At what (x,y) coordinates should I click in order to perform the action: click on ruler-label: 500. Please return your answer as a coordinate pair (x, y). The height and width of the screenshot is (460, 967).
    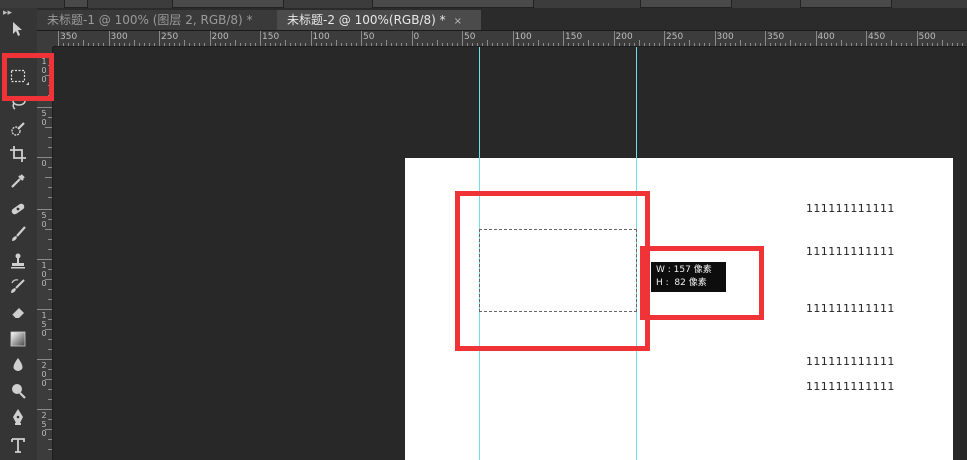
    Looking at the image, I should click on (927, 37).